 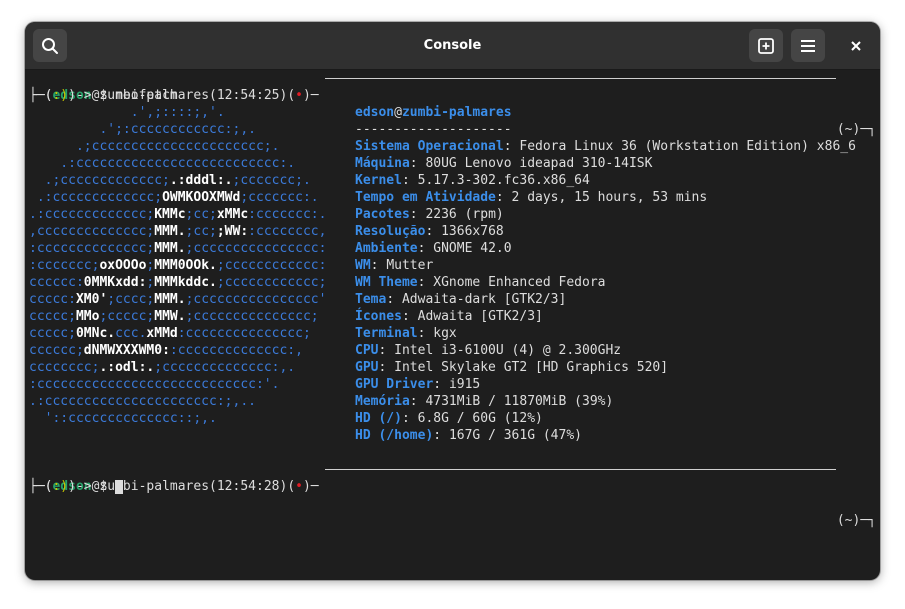 I want to click on prompt-command-line: └─(:))-> $ neofetch, so click(x=103, y=95).